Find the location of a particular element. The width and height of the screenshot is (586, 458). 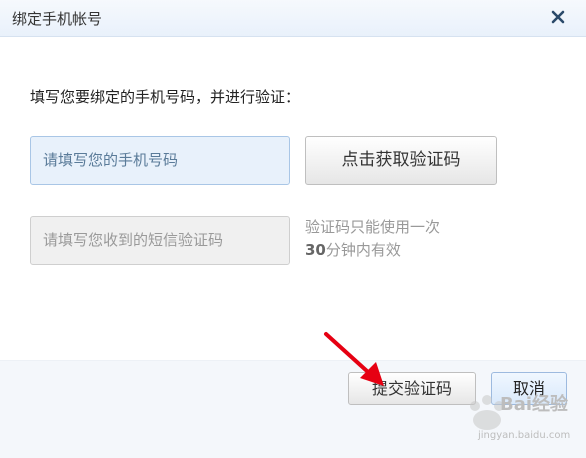

hint-line-2: 30分钟内有效 is located at coordinates (372, 250).